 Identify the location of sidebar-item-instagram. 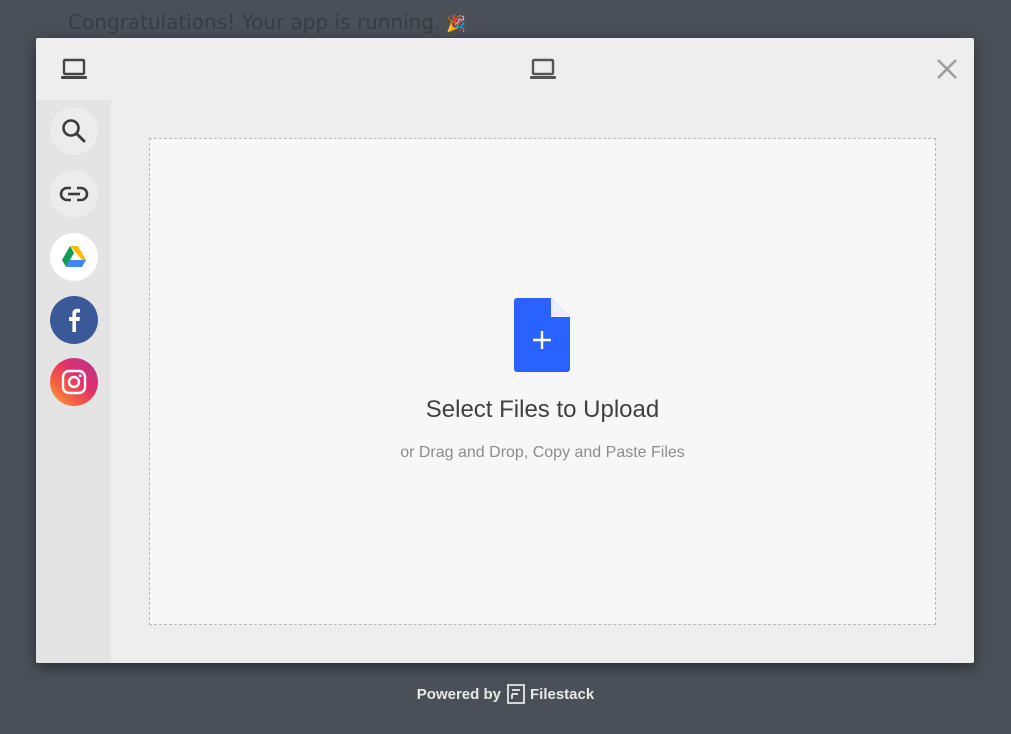
(74, 382).